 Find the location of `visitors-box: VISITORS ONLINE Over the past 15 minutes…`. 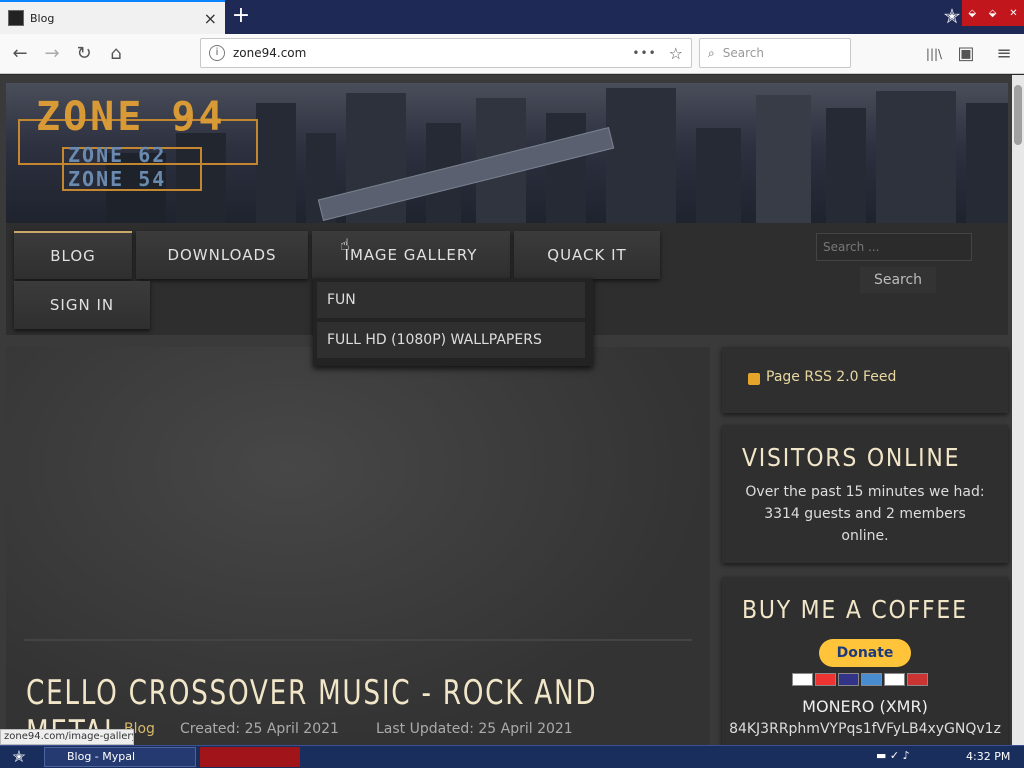

visitors-box: VISITORS ONLINE Over the past 15 minutes… is located at coordinates (865, 494).